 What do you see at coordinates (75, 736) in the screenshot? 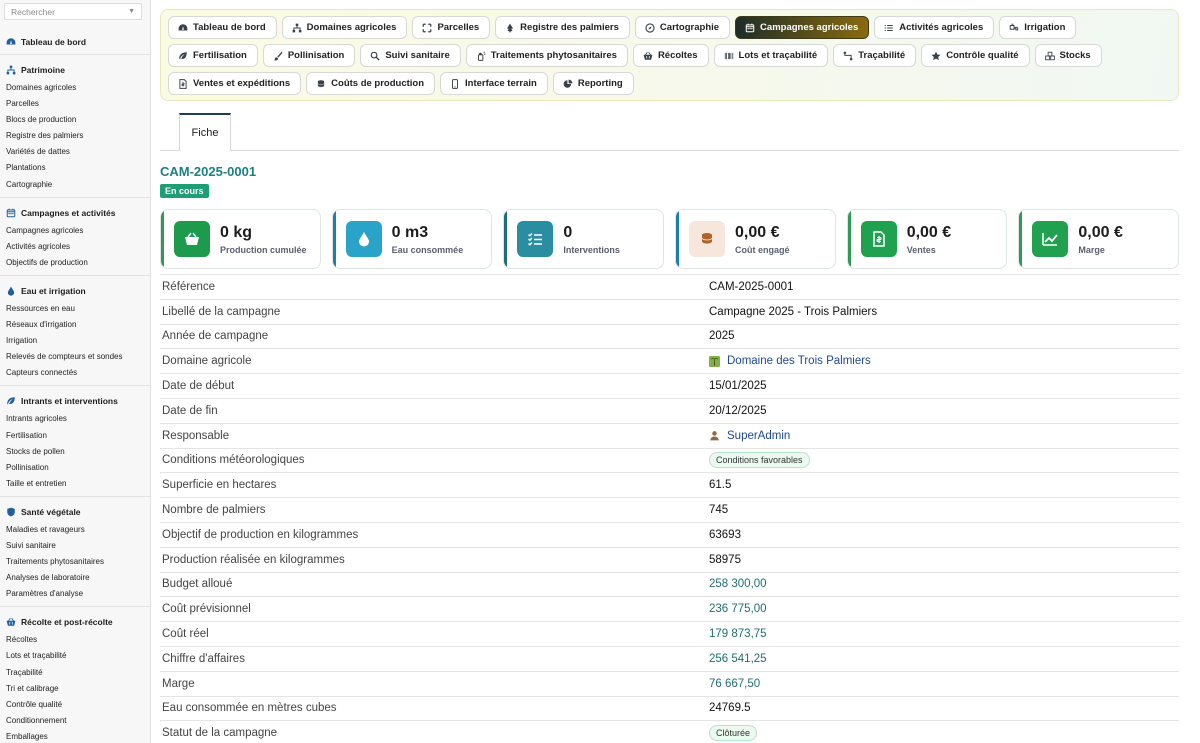
I see `sidebar-item: Emballages` at bounding box center [75, 736].